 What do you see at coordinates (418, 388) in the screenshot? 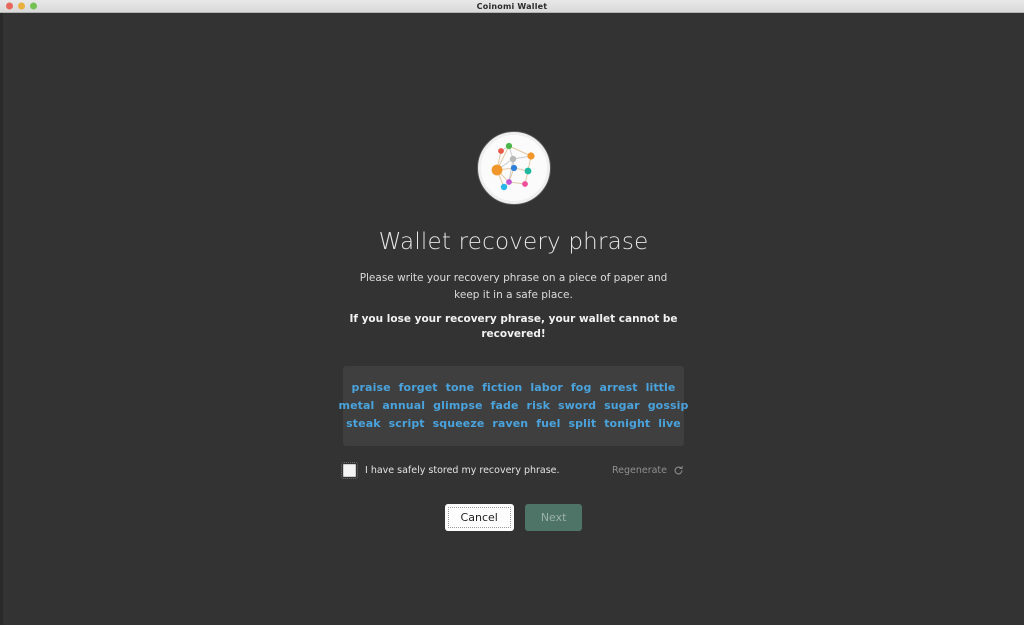
I see `recovery-word: forget` at bounding box center [418, 388].